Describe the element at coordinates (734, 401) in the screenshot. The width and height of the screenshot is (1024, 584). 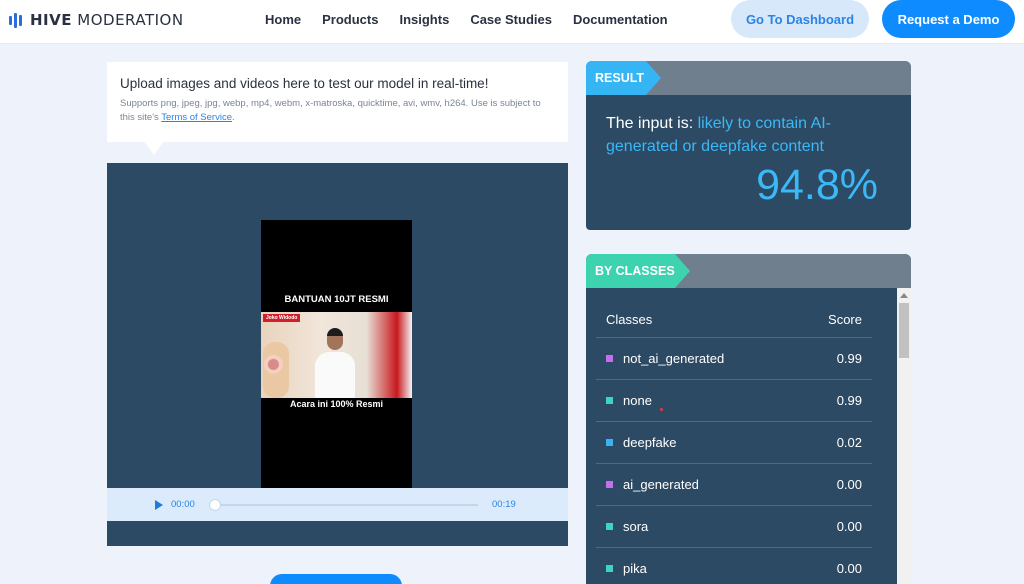
I see `class-row: none 0.99` at that location.